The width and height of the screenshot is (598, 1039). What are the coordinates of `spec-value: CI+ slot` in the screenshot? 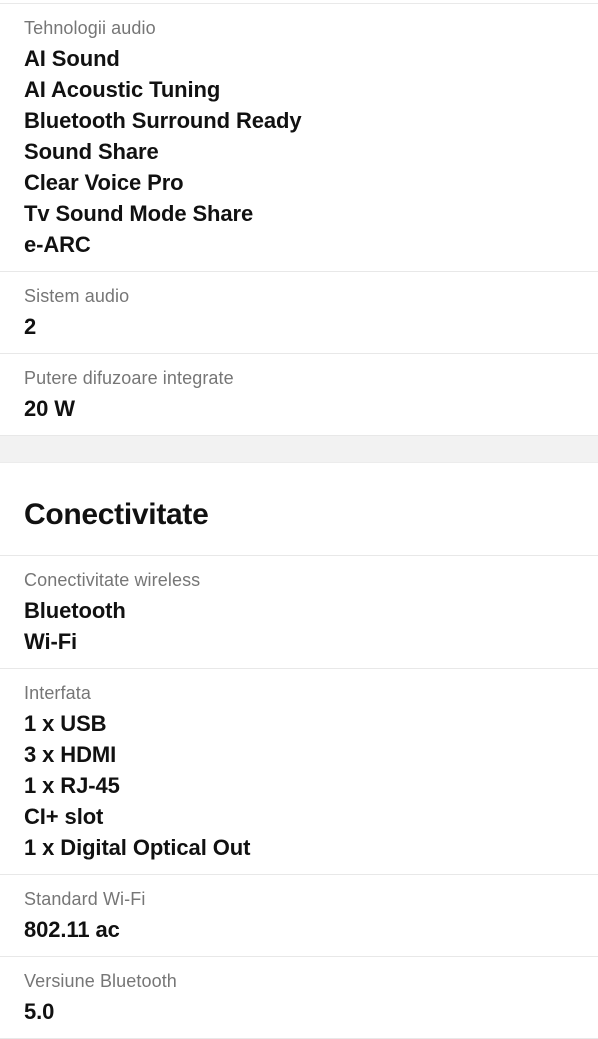 It's located at (64, 816).